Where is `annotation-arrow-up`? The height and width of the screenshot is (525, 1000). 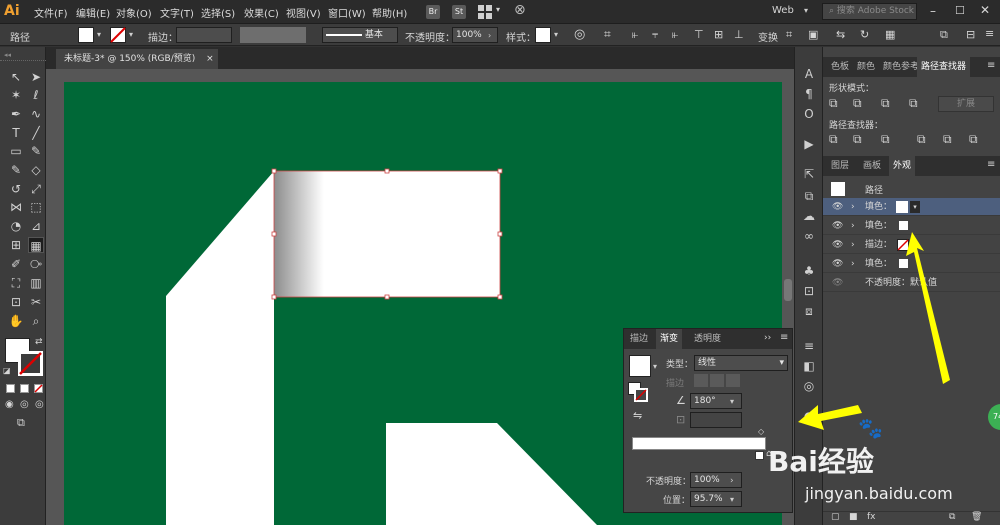
annotation-arrow-up is located at coordinates (928, 308).